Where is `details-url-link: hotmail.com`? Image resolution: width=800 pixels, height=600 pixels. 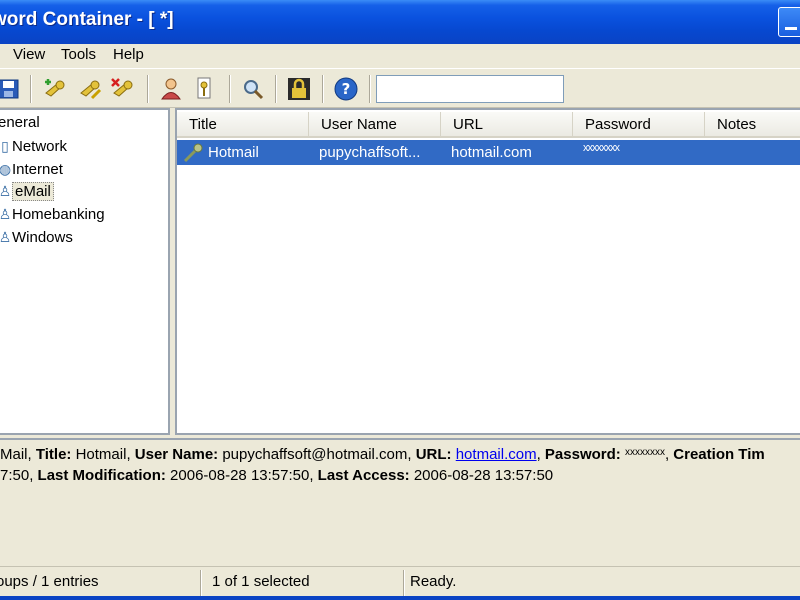 details-url-link: hotmail.com is located at coordinates (496, 454).